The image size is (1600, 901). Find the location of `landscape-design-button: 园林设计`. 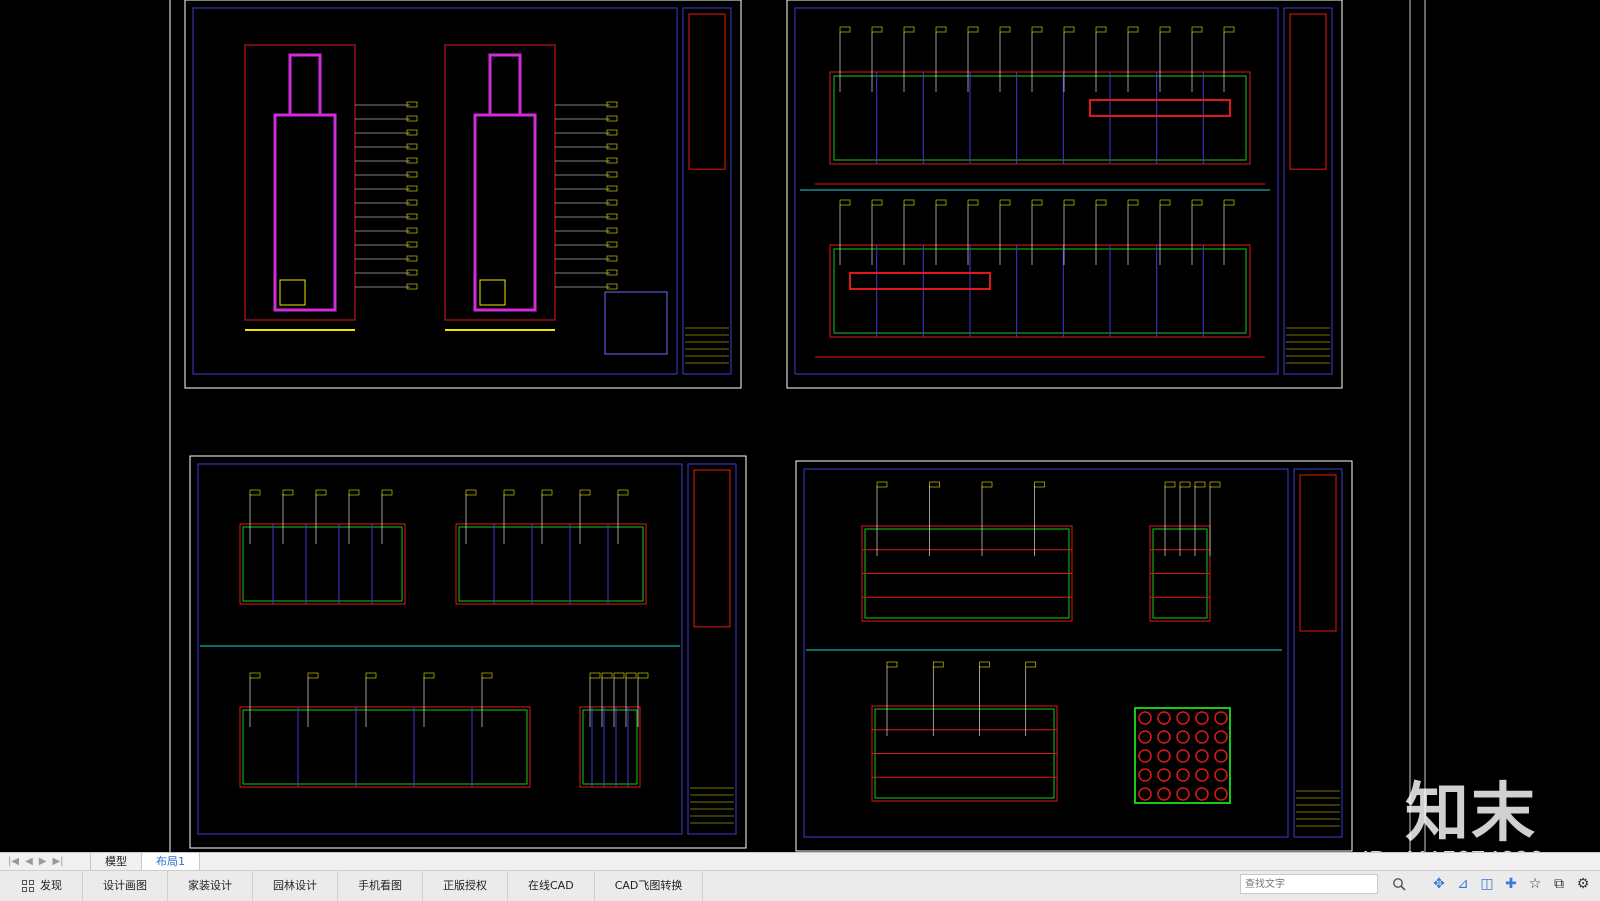

landscape-design-button: 园林设计 is located at coordinates (295, 886).